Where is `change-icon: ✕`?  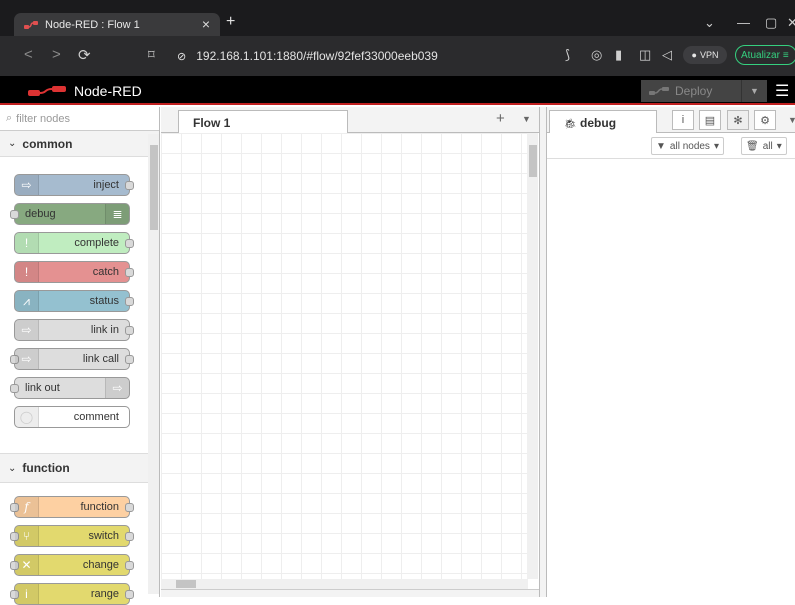
change-icon: ✕ is located at coordinates (27, 565).